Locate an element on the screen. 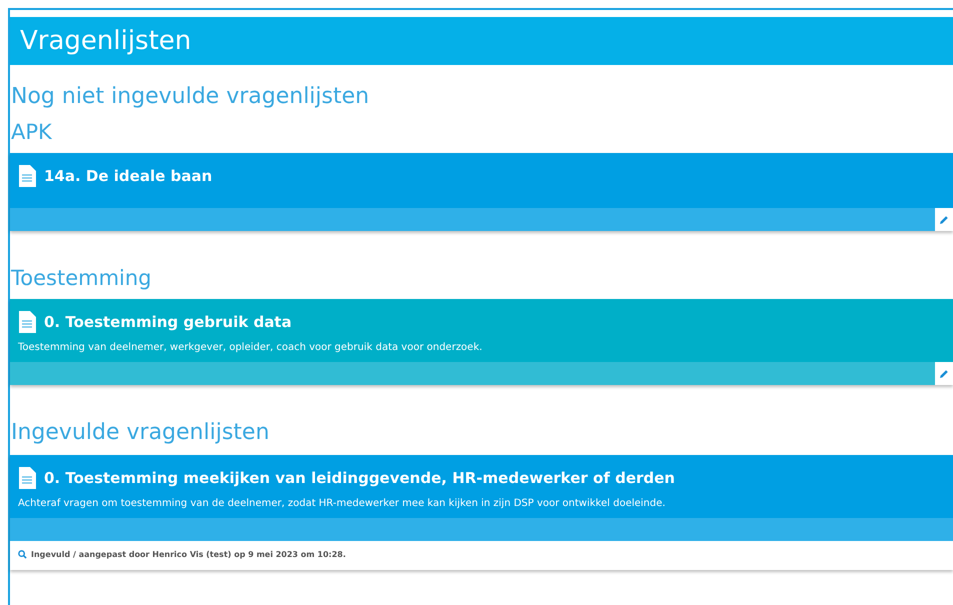 This screenshot has width=953, height=605. group-heading: Toestemming is located at coordinates (82, 278).